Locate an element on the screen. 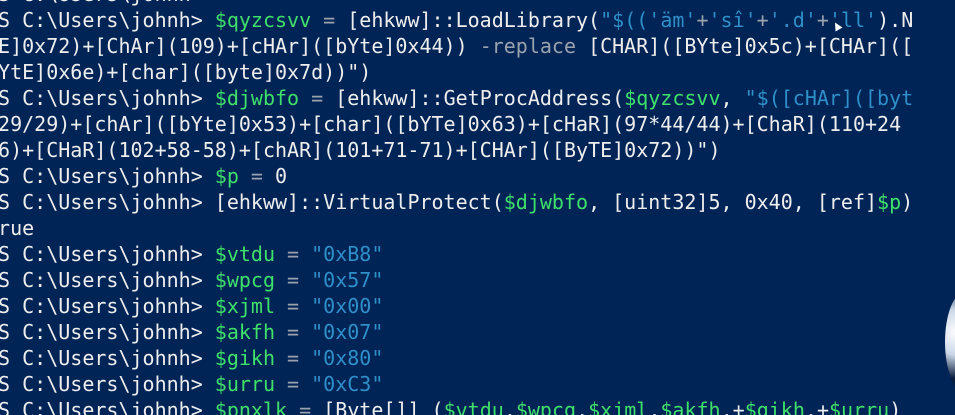 The width and height of the screenshot is (955, 415). terminal-line: True is located at coordinates (17, 228).